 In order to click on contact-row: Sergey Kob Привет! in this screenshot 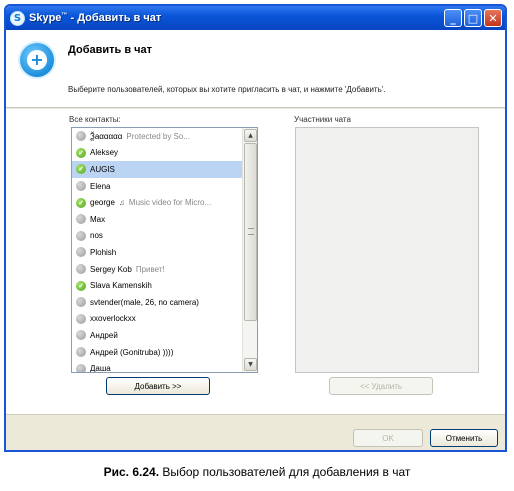, I will do `click(157, 269)`.